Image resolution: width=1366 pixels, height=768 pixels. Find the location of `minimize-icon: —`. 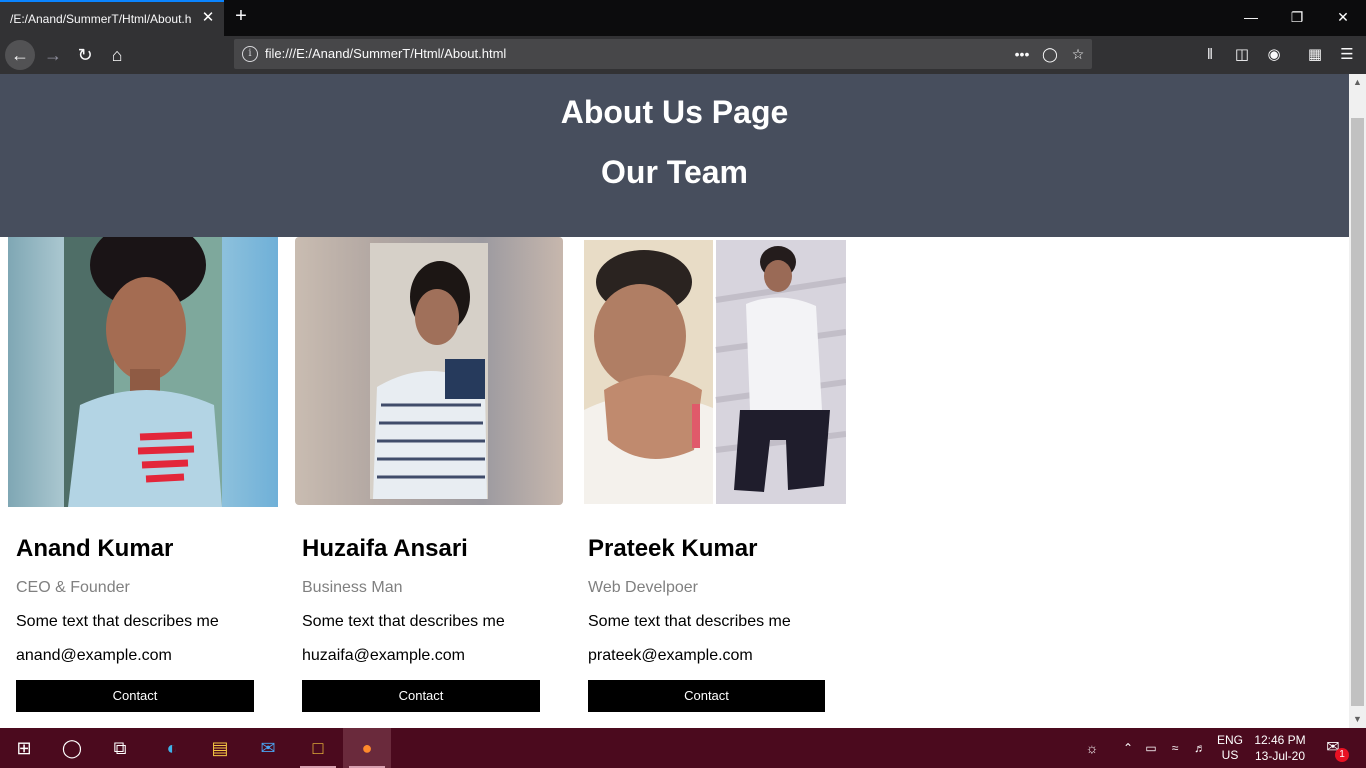

minimize-icon: — is located at coordinates (1251, 17).